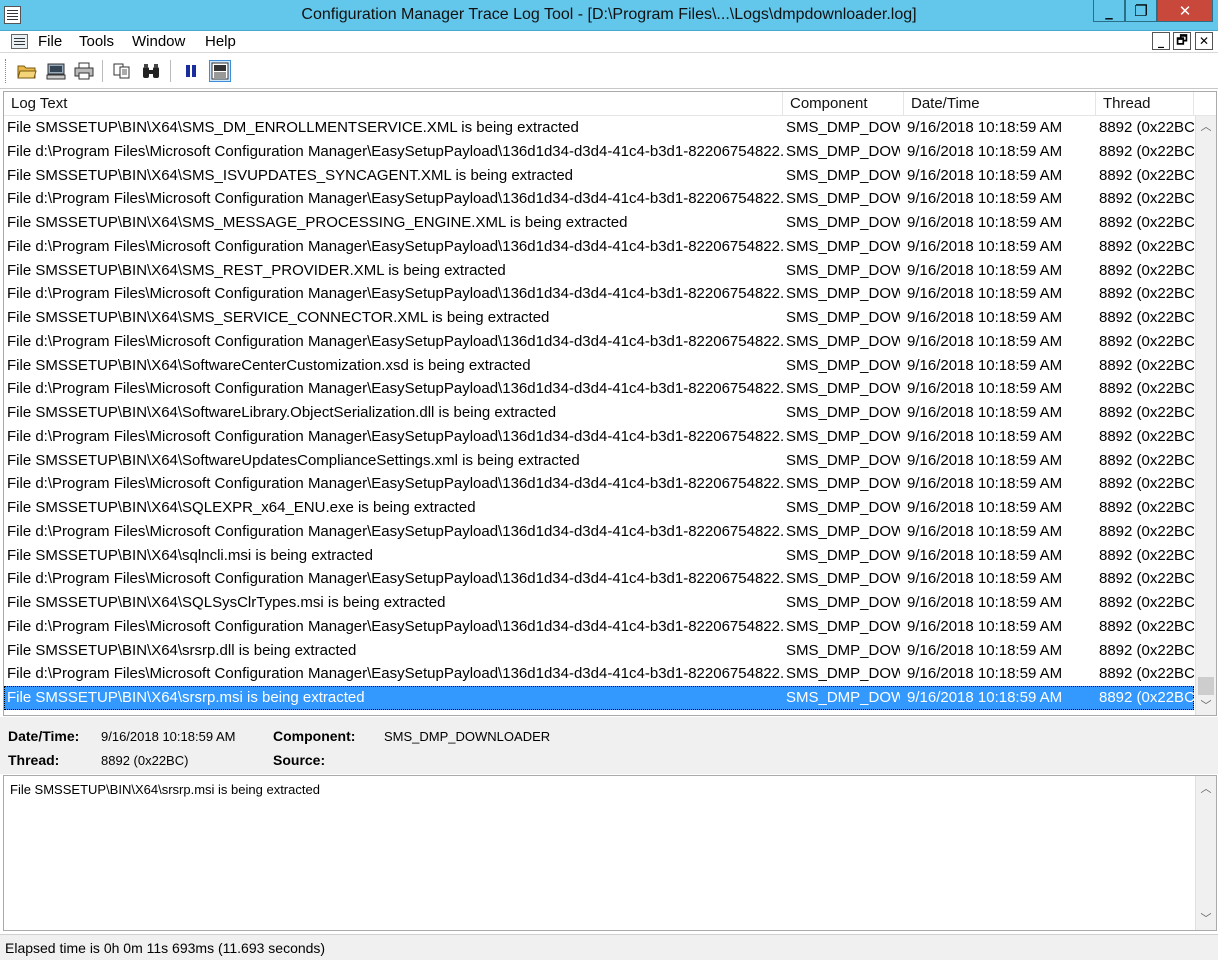 This screenshot has width=1218, height=960. What do you see at coordinates (609, 42) in the screenshot?
I see `menu-bar: File Tools Window Help _ 🗗 ✕` at bounding box center [609, 42].